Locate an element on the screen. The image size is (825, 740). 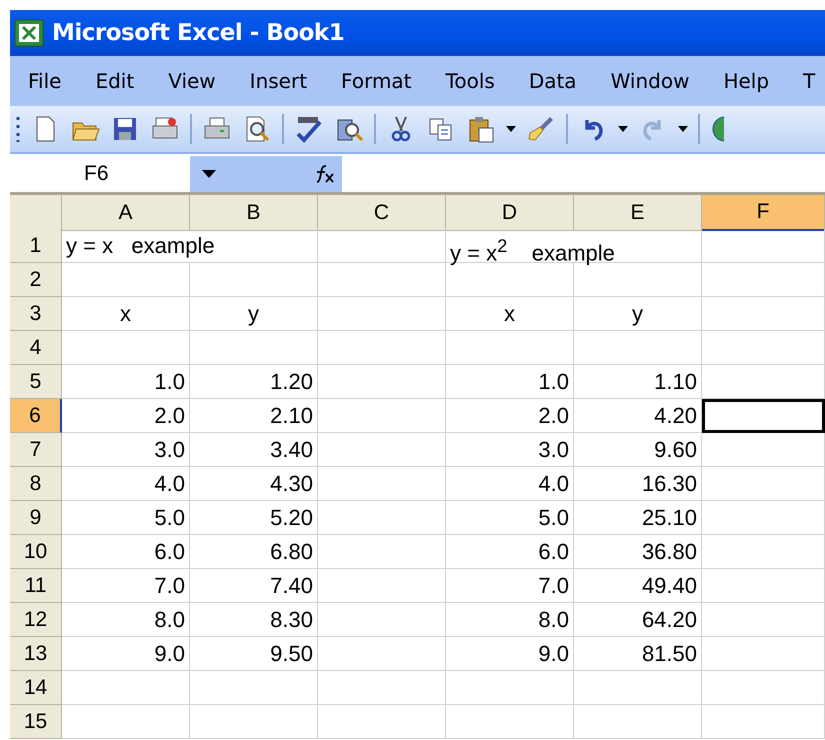
table-cell: 49.40 is located at coordinates (638, 586).